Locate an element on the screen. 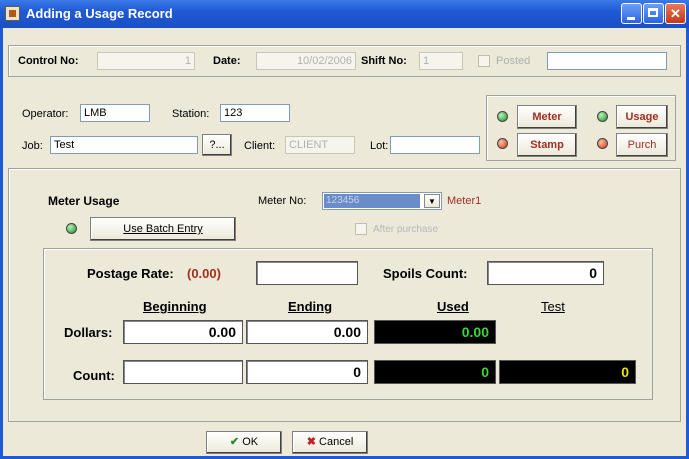 This screenshot has width=689, height=459. shift-no-field: 1 is located at coordinates (441, 61).